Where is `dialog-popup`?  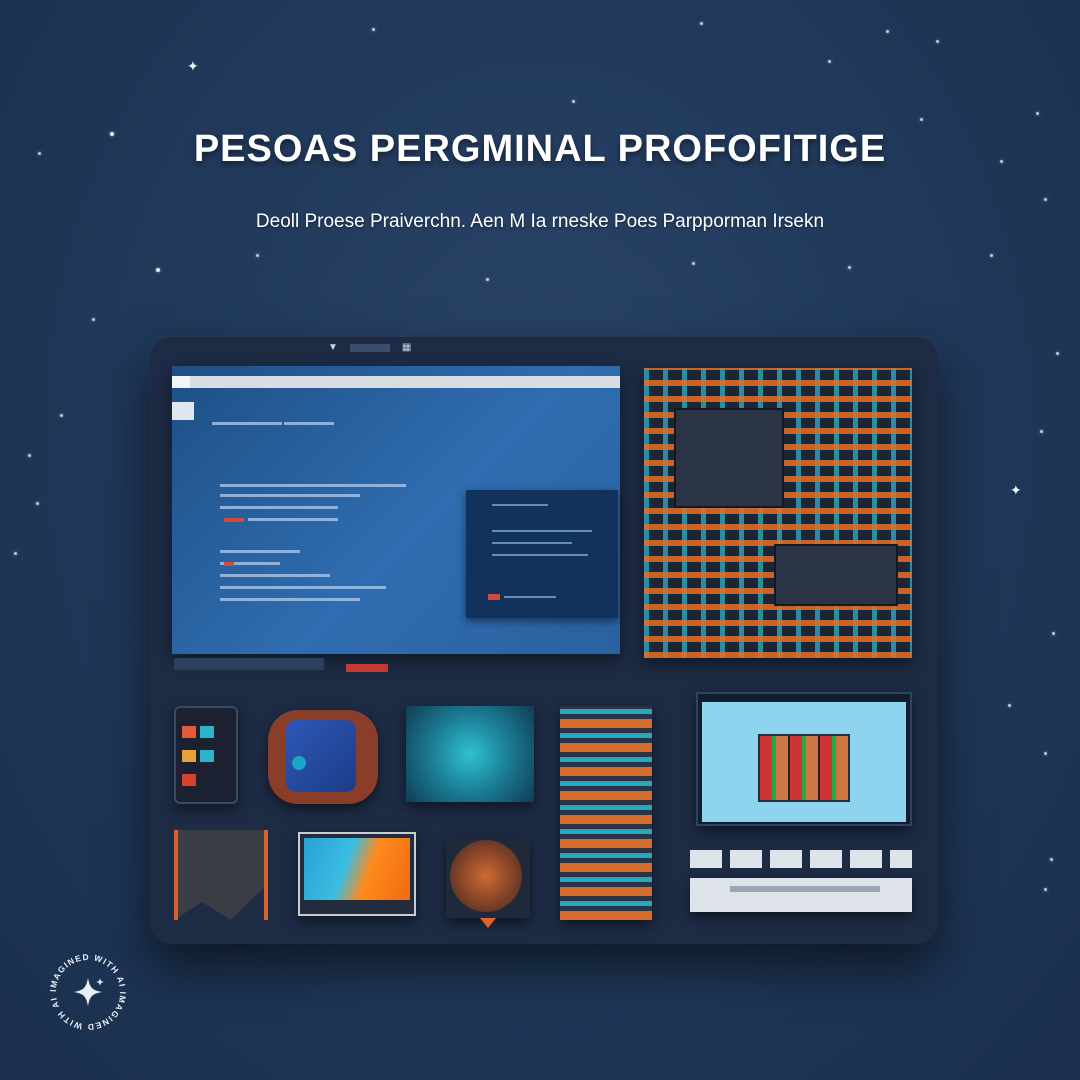 dialog-popup is located at coordinates (542, 554).